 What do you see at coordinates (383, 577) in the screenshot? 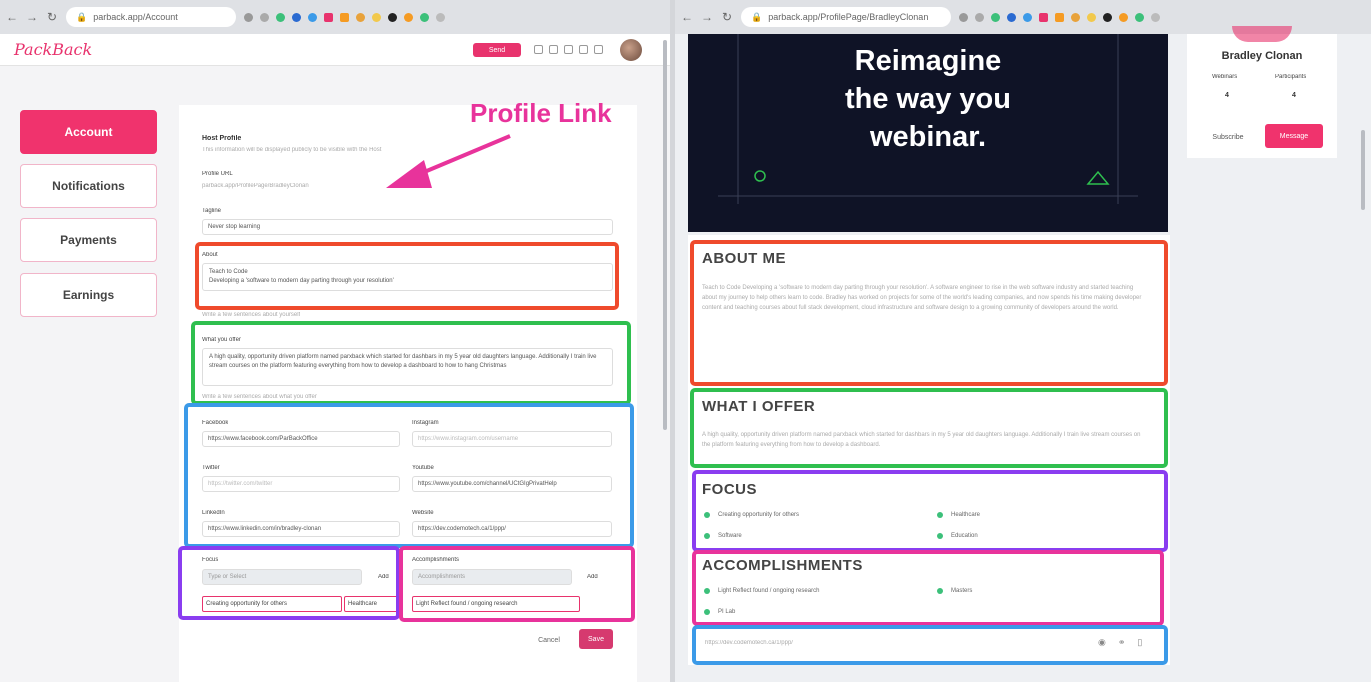
I see `focus-add-button: Add` at bounding box center [383, 577].